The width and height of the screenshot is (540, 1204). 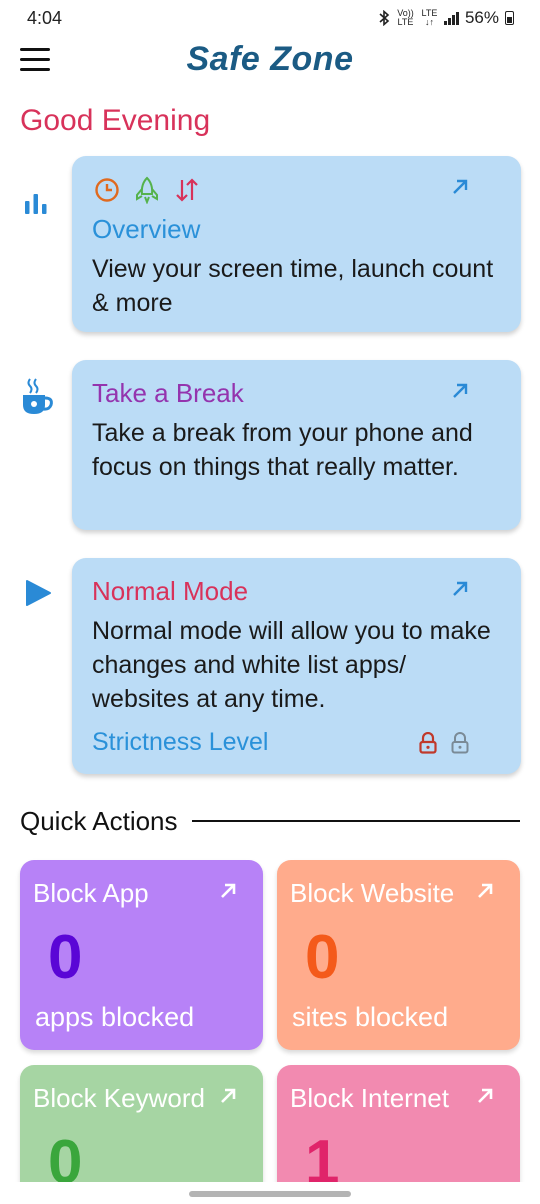 I want to click on lock-icon, so click(x=428, y=743).